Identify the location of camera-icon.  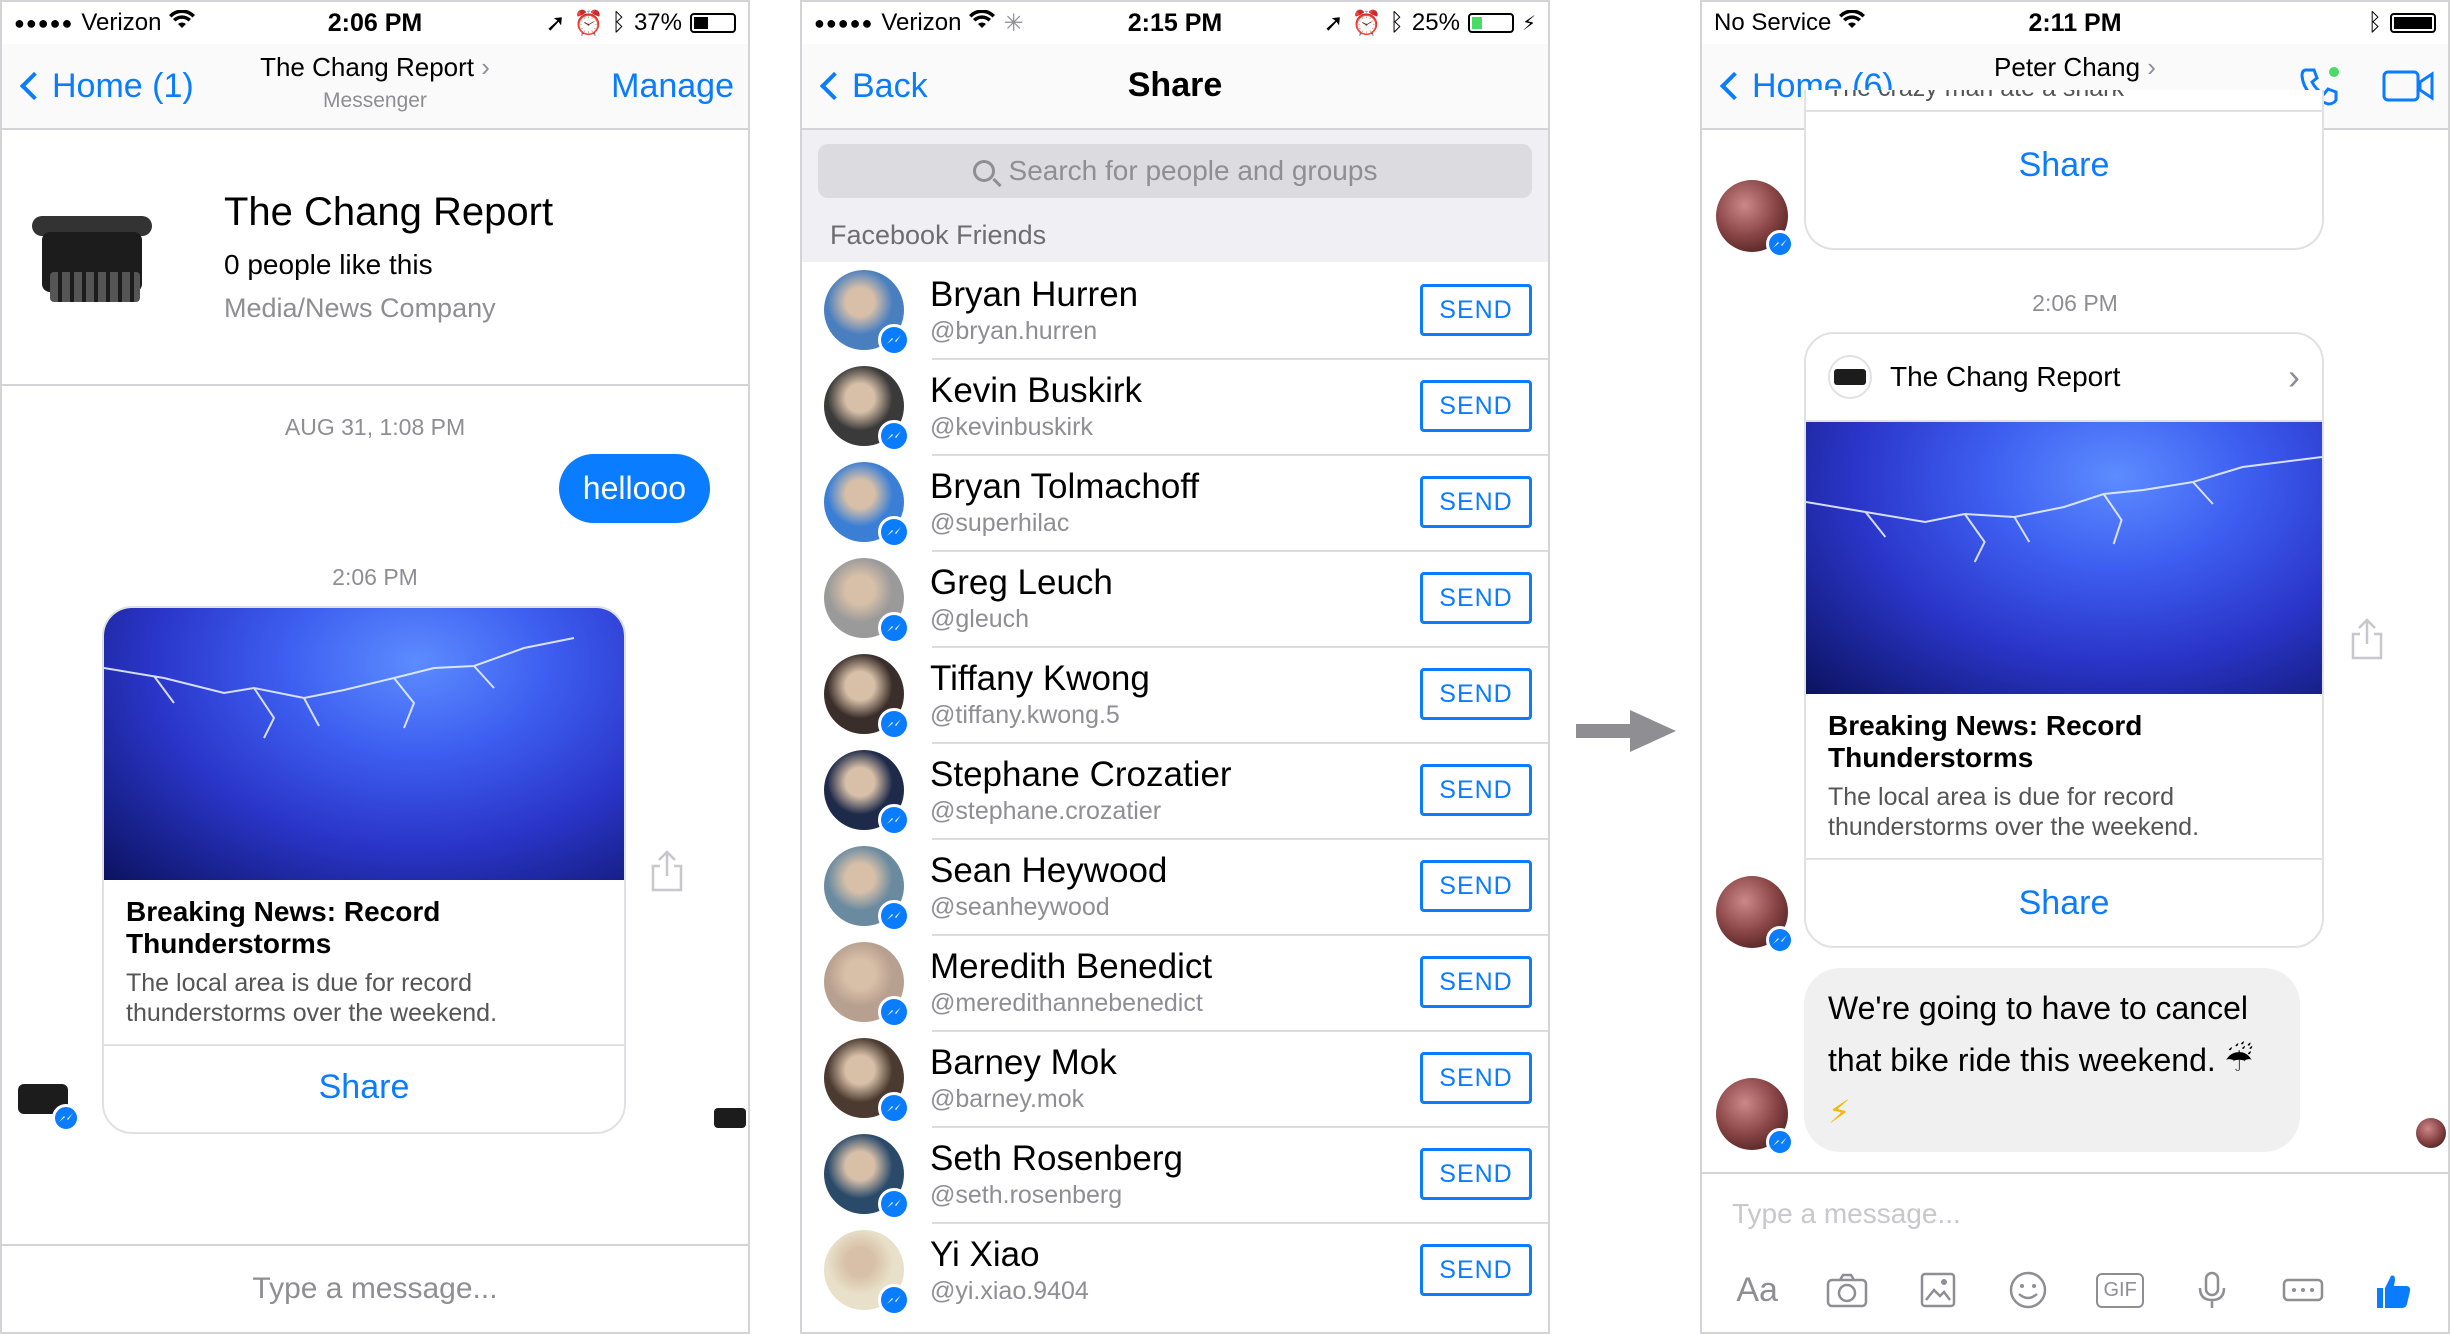
(1847, 1290).